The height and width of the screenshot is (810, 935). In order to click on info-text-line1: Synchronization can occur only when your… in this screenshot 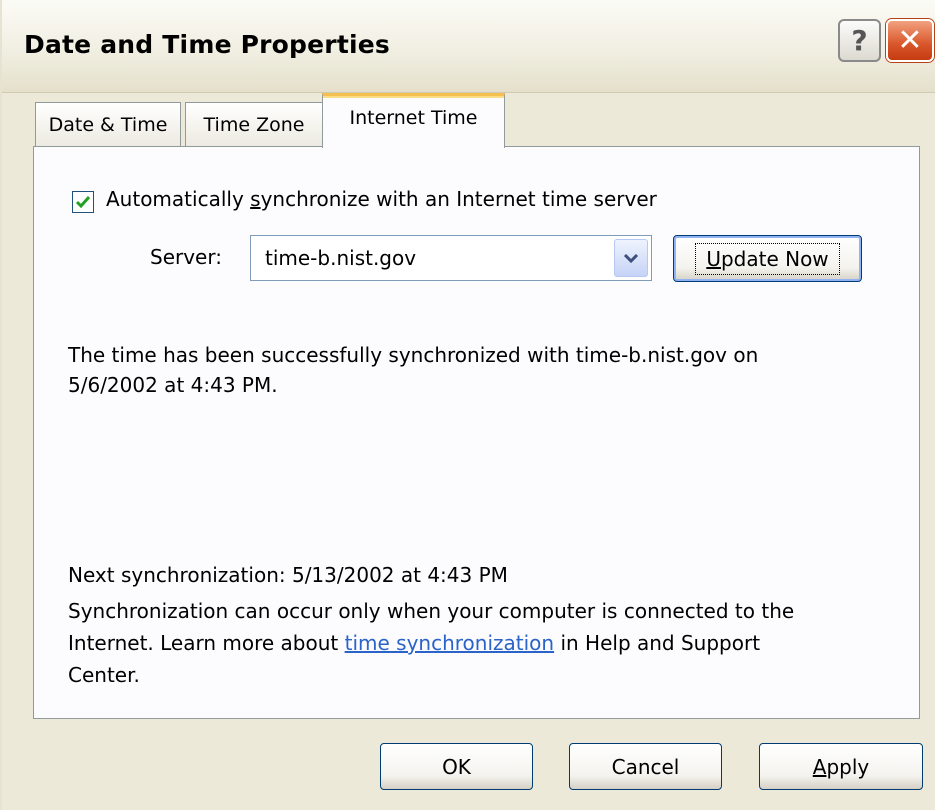, I will do `click(431, 611)`.